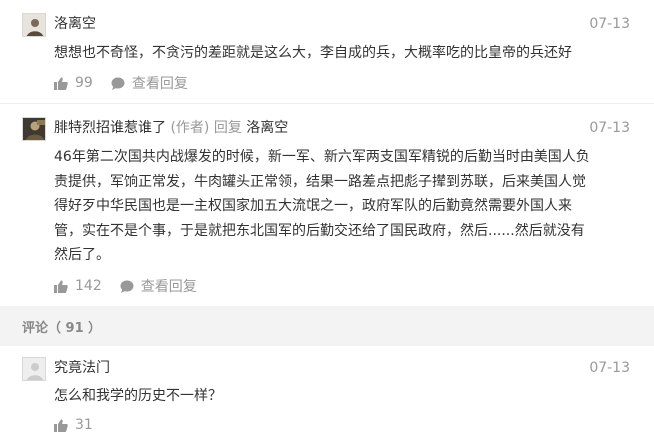 The image size is (654, 448). What do you see at coordinates (75, 24) in the screenshot?
I see `comment-username: 洛离空` at bounding box center [75, 24].